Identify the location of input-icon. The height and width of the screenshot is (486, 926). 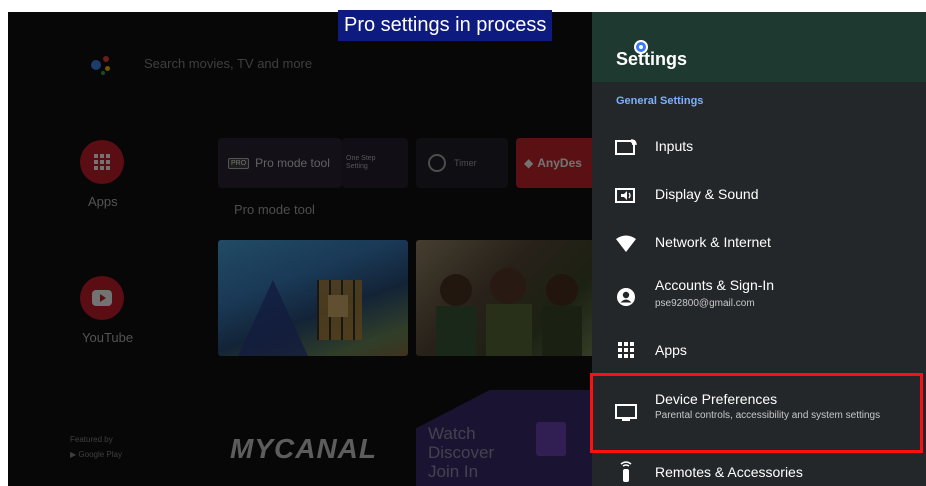
(626, 148).